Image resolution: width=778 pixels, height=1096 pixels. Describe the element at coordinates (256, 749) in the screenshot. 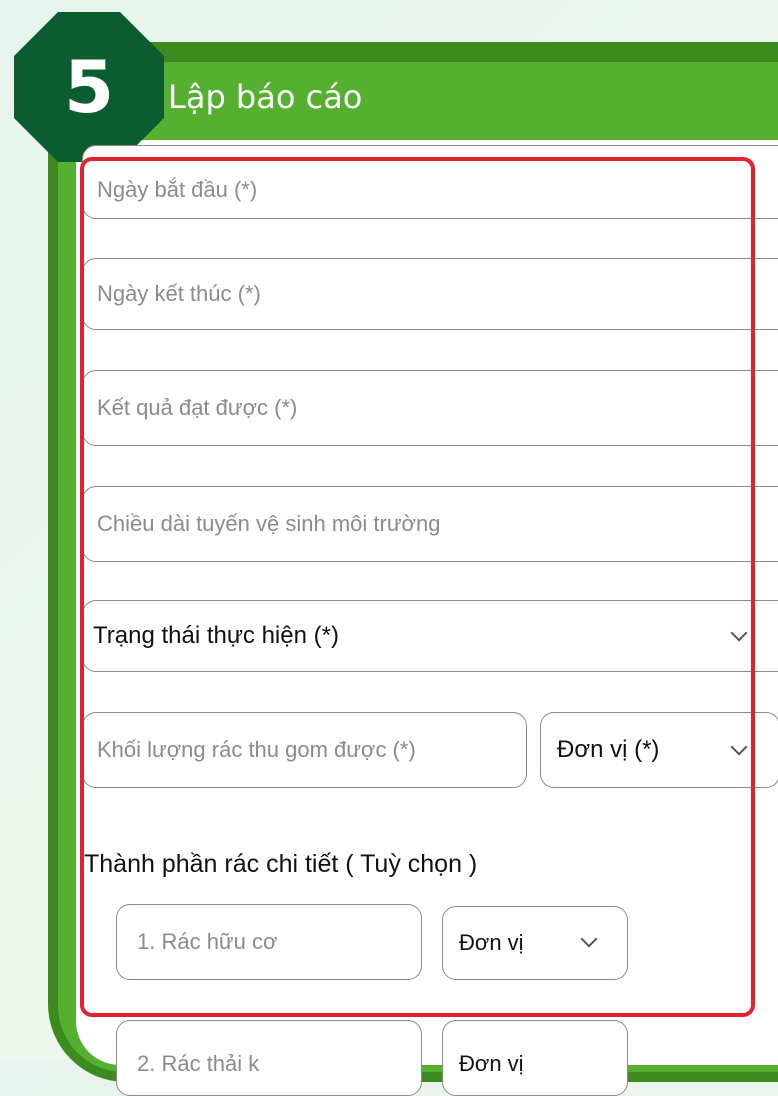

I see `waste-weight-placeholder: Khối lượng rác thu gom được (*)` at that location.